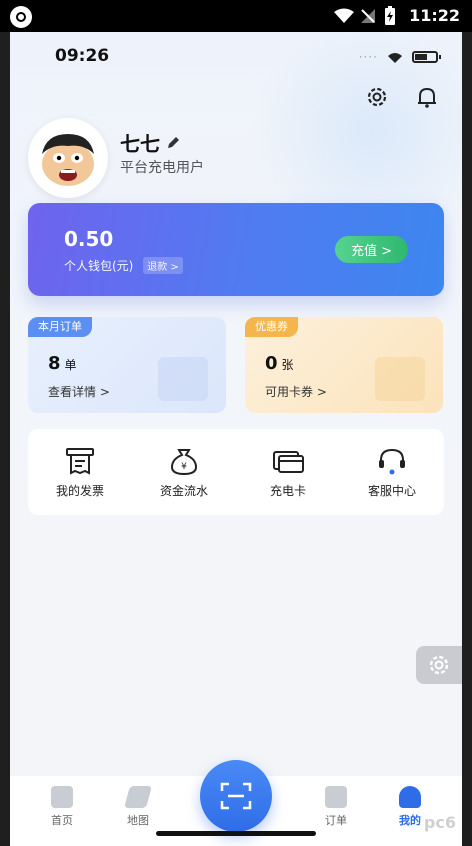 This screenshot has width=472, height=846. Describe the element at coordinates (236, 833) in the screenshot. I see `home-indicator` at that location.